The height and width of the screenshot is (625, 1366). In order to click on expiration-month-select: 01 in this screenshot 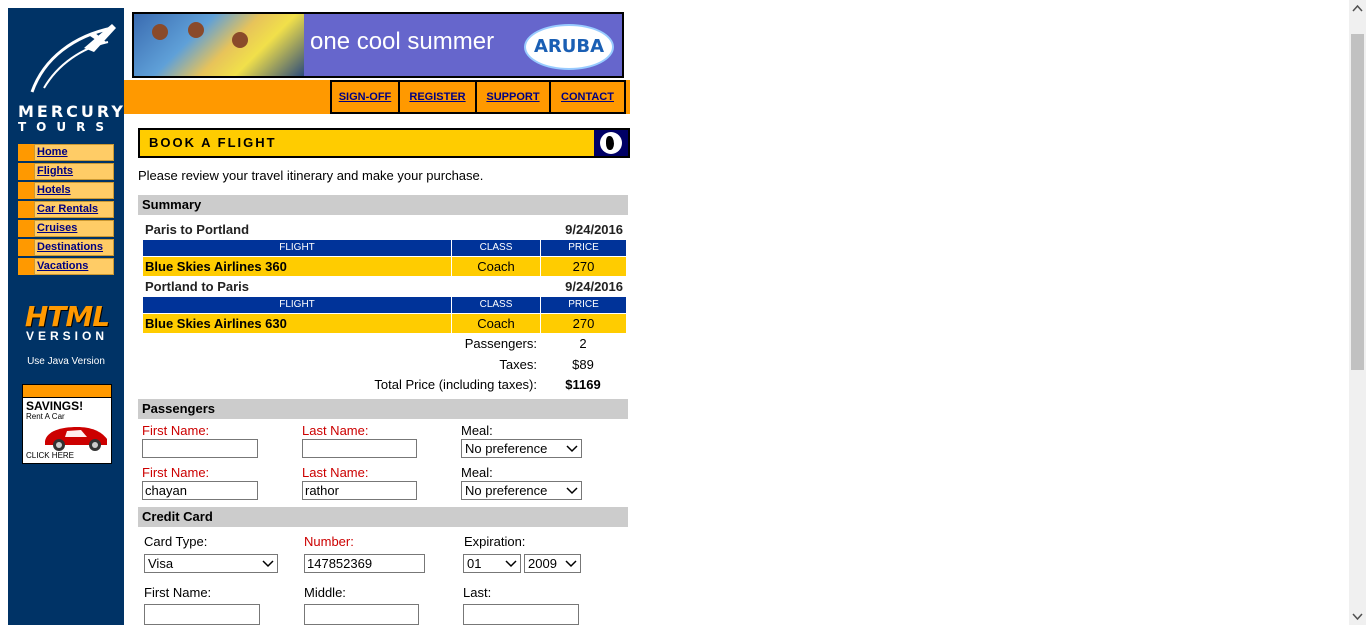, I will do `click(492, 563)`.